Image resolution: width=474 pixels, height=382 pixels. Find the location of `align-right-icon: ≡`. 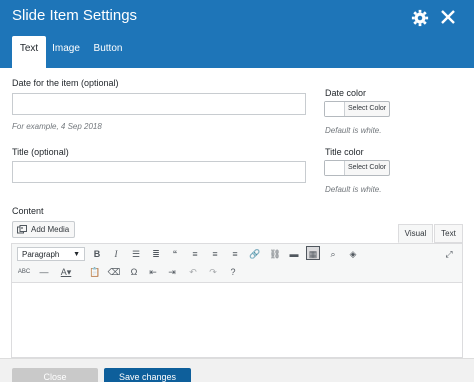

align-right-icon: ≡ is located at coordinates (235, 254).